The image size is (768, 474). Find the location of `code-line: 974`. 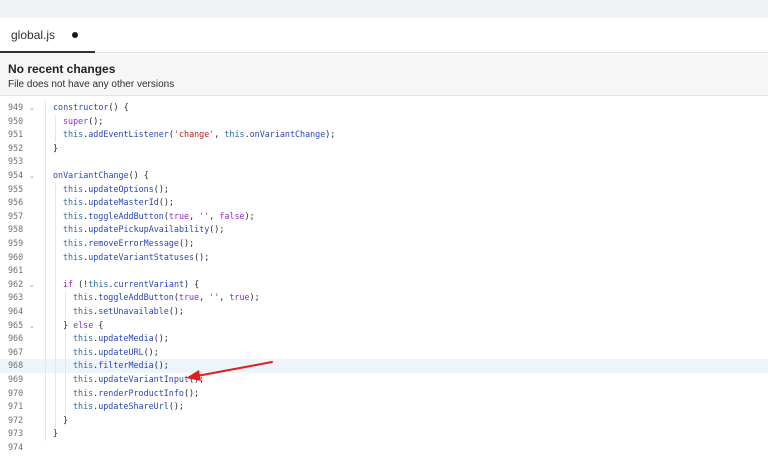

code-line: 974 is located at coordinates (384, 448).